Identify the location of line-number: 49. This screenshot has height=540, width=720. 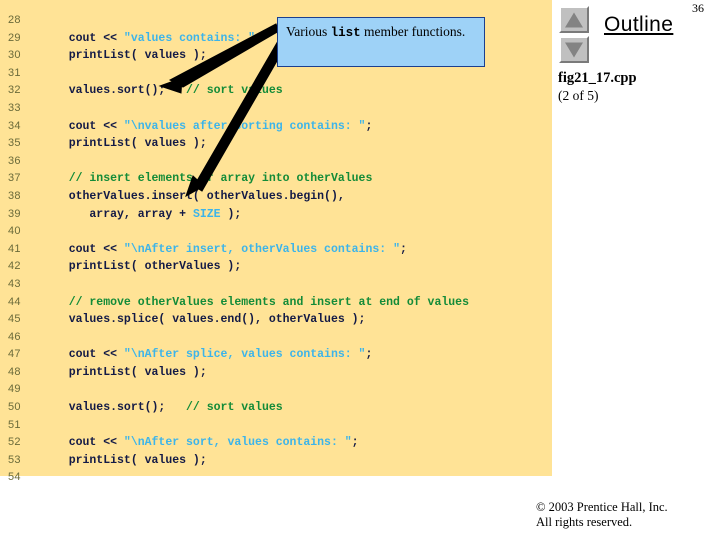
(14, 389).